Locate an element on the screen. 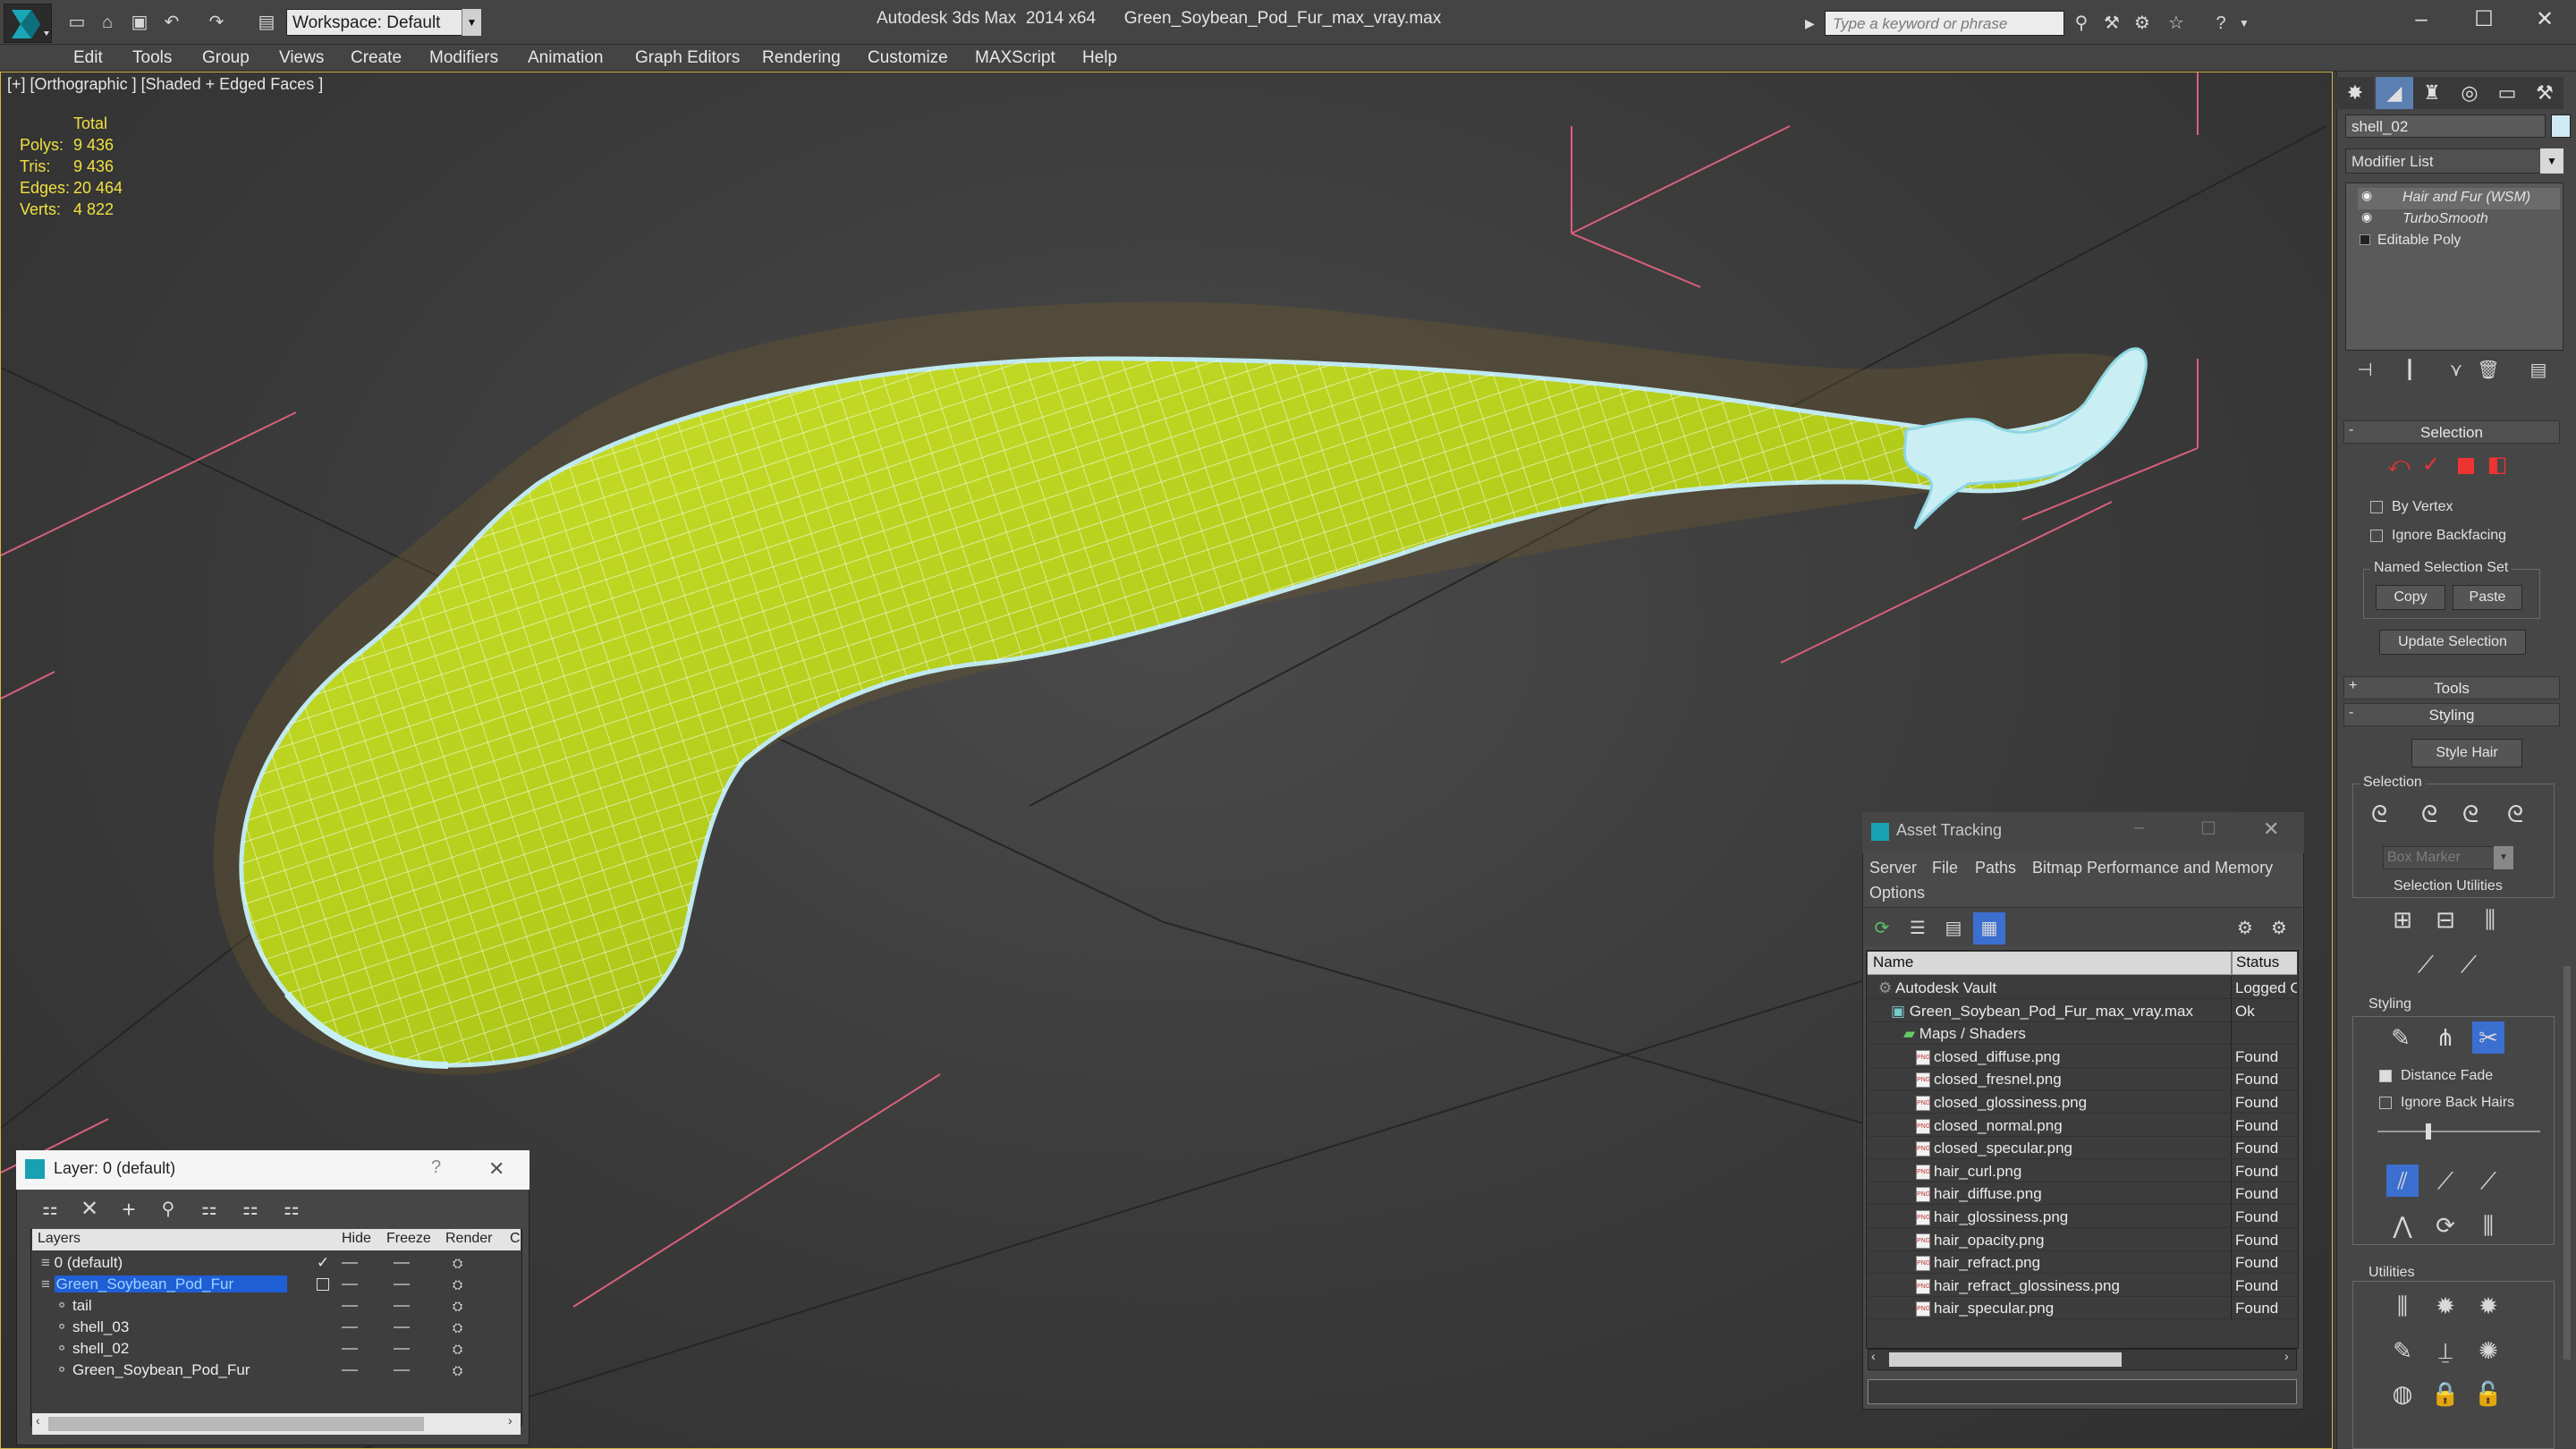 Image resolution: width=2576 pixels, height=1449 pixels. stand-tool-icon: ⟋ is located at coordinates (2445, 1181).